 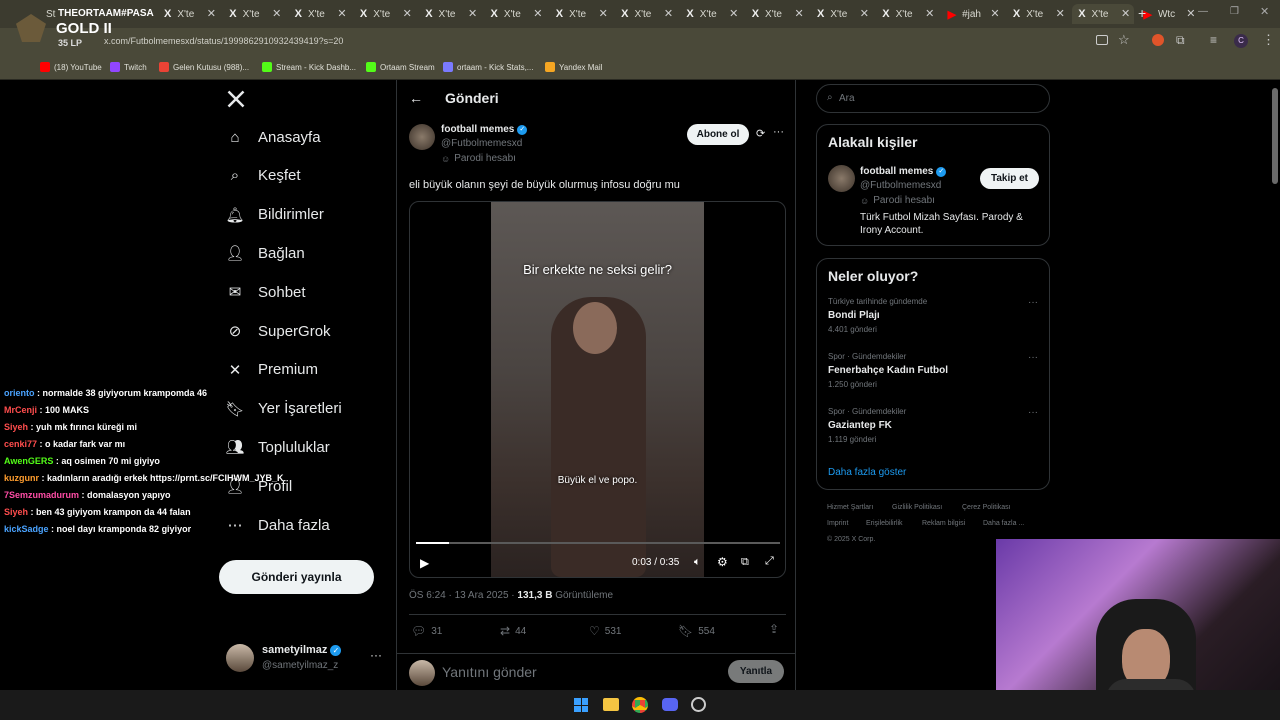 I want to click on nav-item-5: ✉ Sohbet, so click(x=266, y=292).